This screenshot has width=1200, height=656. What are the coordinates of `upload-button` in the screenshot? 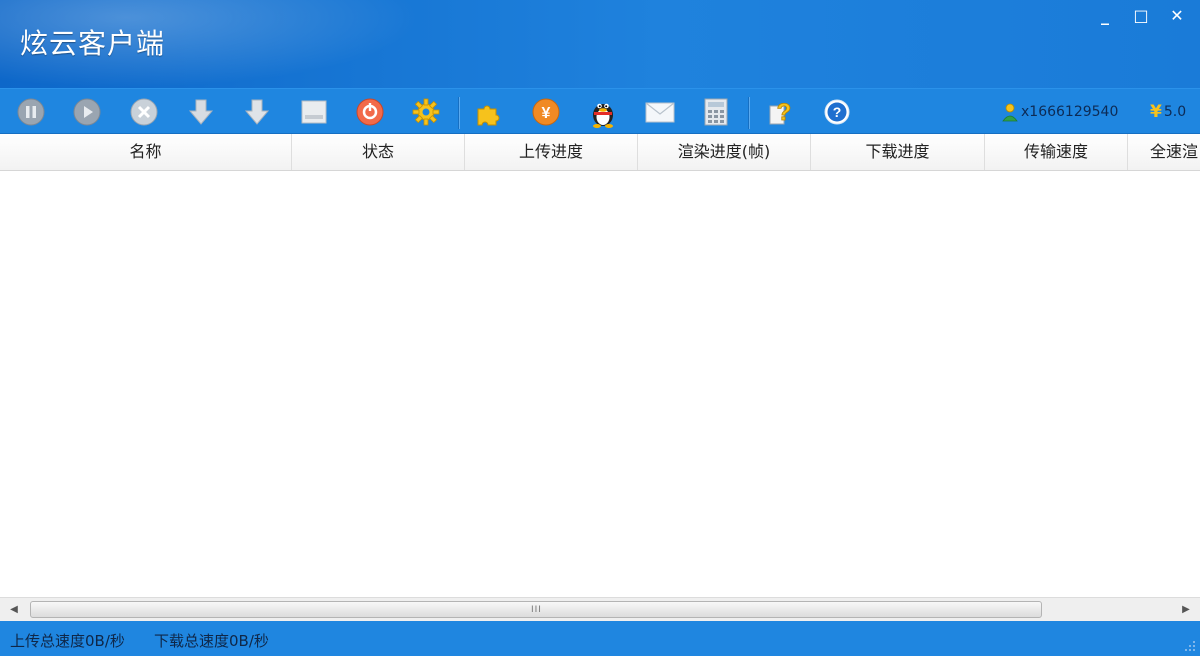 It's located at (201, 112).